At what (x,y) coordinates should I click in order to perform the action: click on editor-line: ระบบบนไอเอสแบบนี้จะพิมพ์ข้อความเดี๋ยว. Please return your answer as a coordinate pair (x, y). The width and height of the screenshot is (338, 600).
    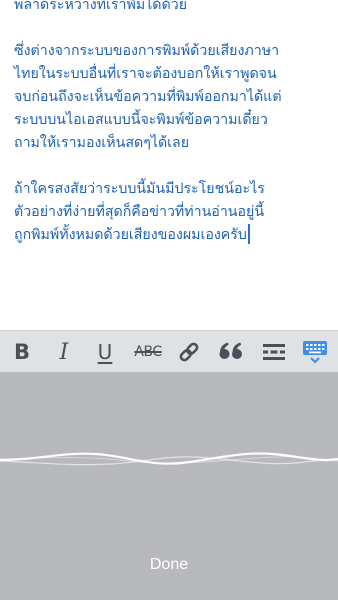
    Looking at the image, I should click on (141, 120).